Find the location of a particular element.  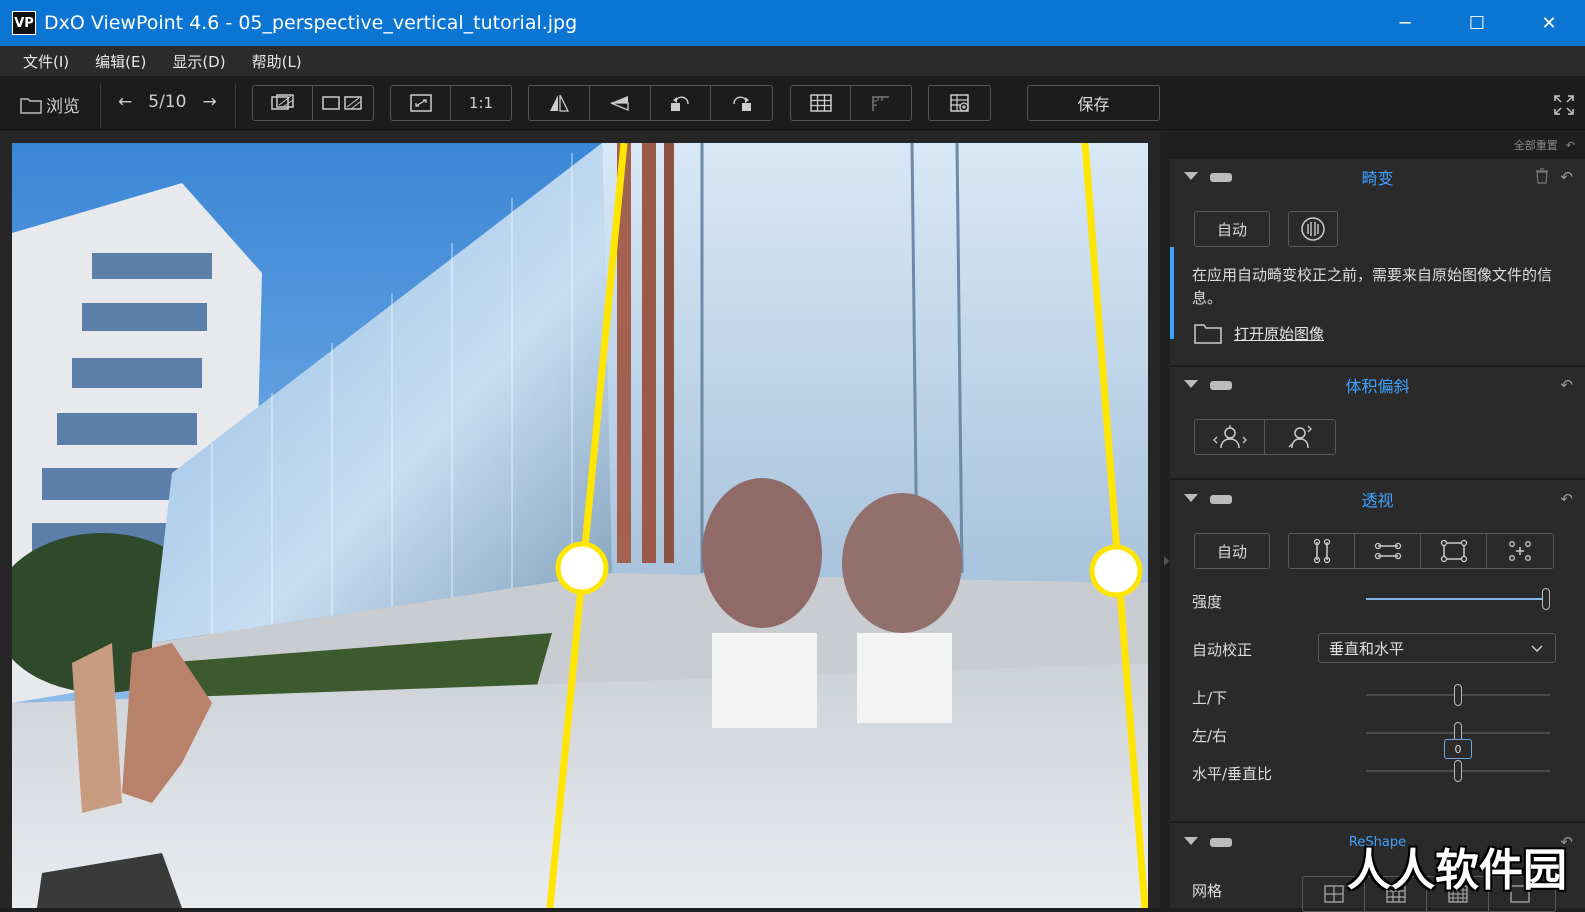

watermark: 人人软件园 is located at coordinates (1457, 870).